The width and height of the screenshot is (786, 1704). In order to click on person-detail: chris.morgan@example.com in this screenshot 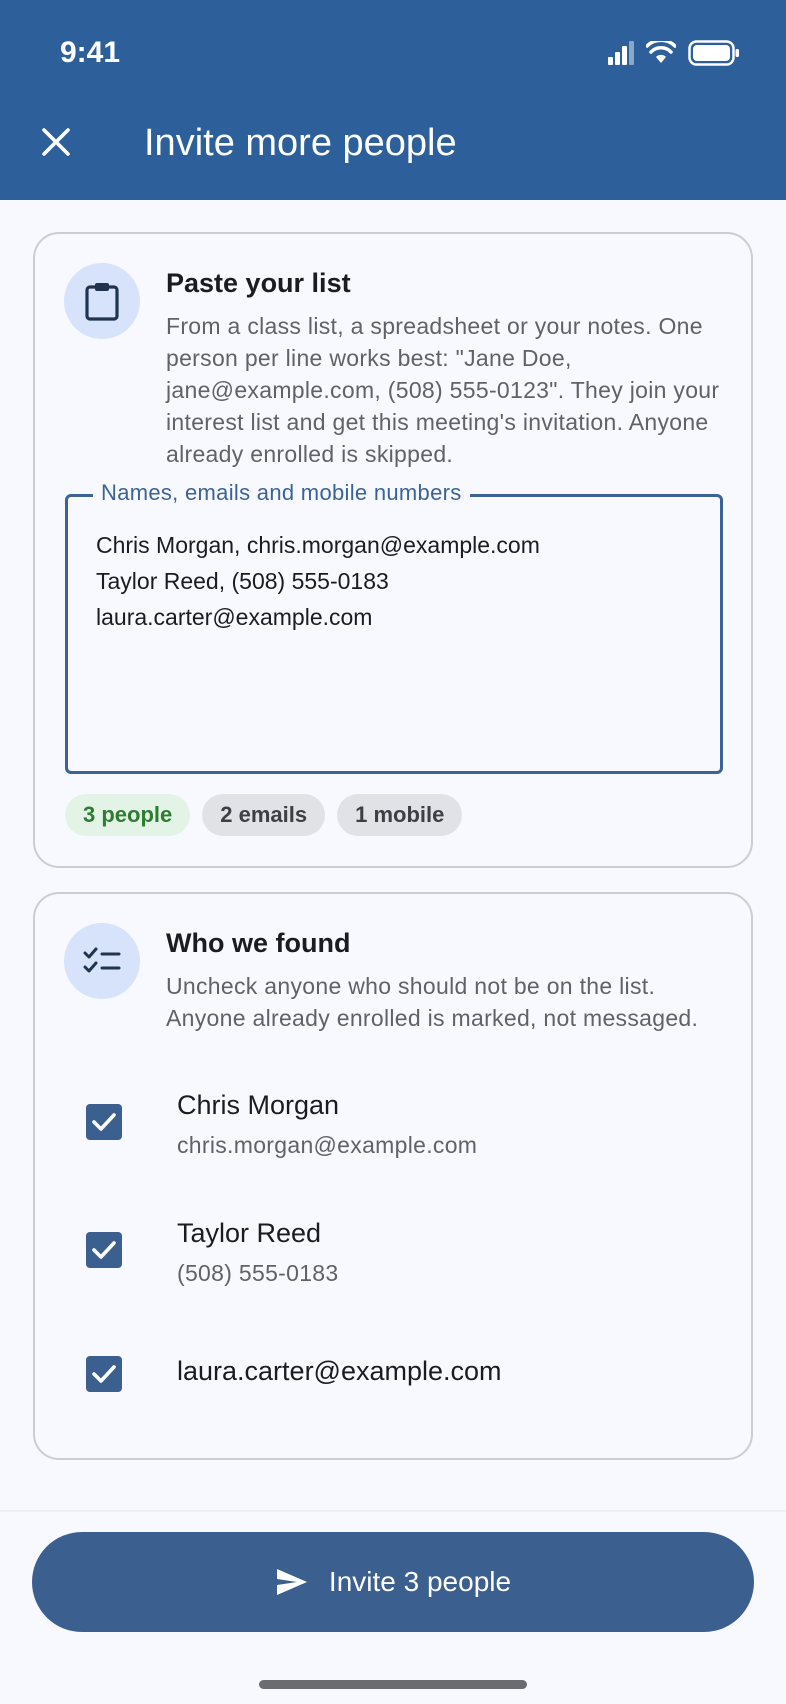, I will do `click(327, 1145)`.